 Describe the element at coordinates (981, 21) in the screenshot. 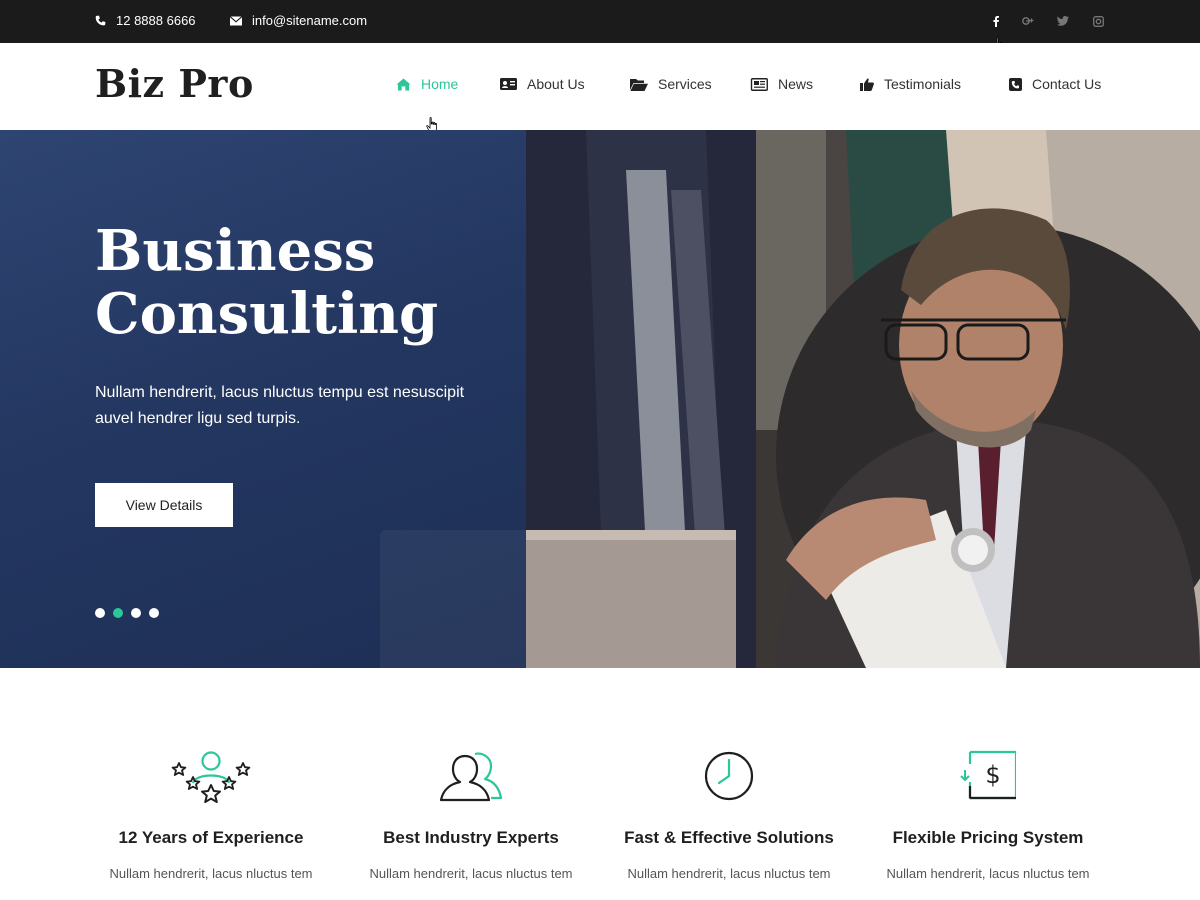

I see `facebook-icon` at that location.